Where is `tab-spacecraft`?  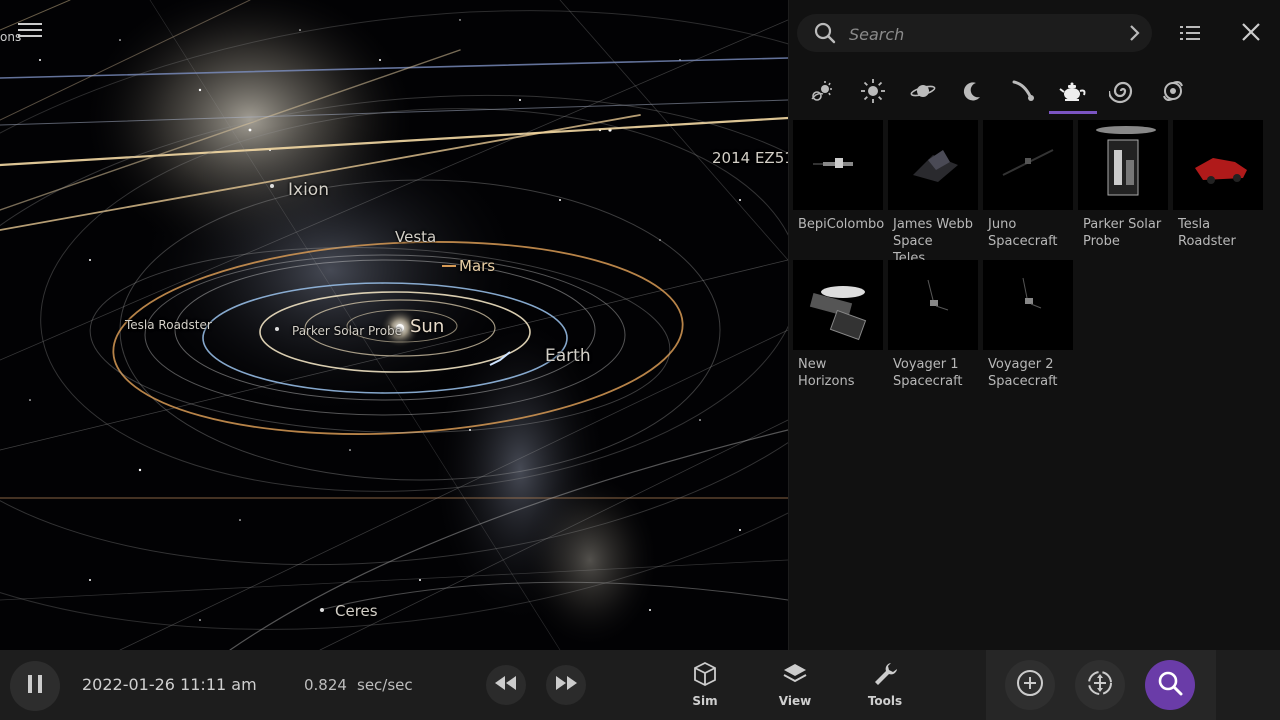
tab-spacecraft is located at coordinates (1073, 93).